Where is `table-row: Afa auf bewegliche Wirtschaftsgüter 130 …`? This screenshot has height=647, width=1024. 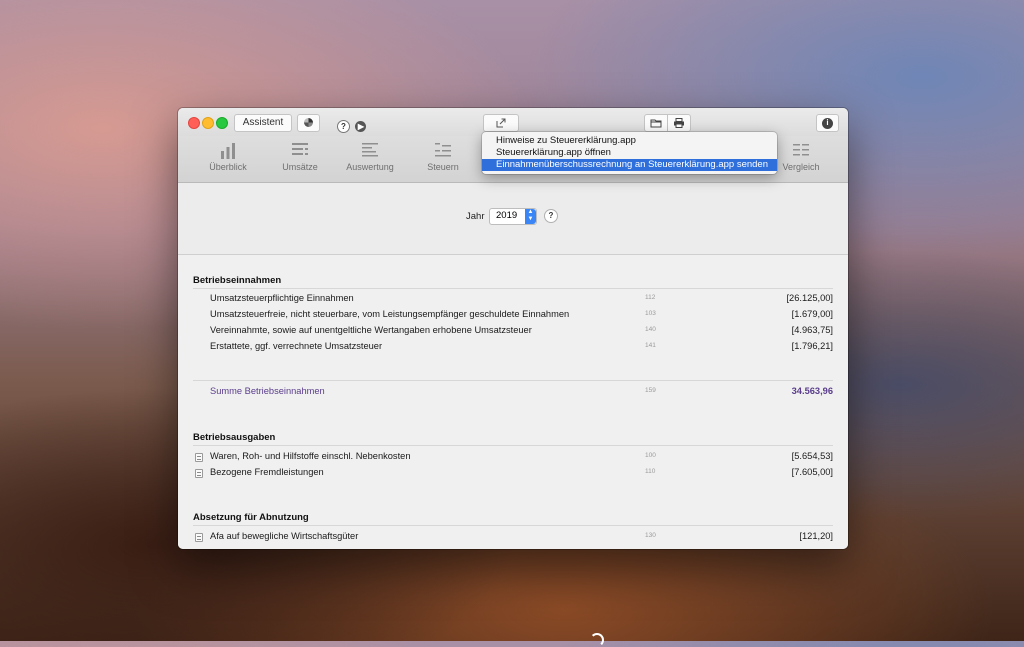
table-row: Afa auf bewegliche Wirtschaftsgüter 130 … is located at coordinates (513, 538).